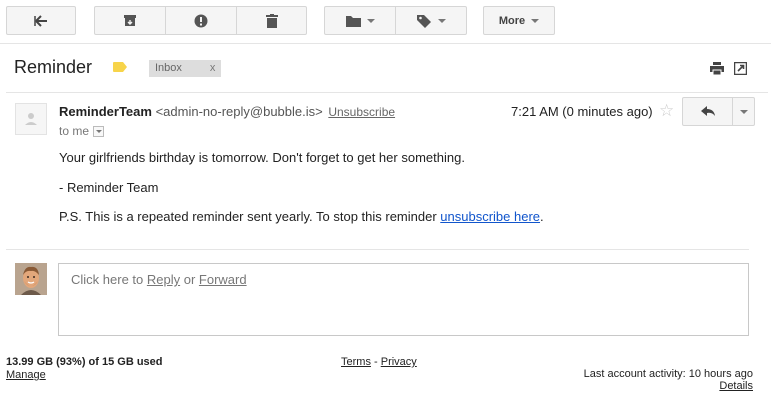 Image resolution: width=771 pixels, height=420 pixels. I want to click on archive-icon, so click(130, 20).